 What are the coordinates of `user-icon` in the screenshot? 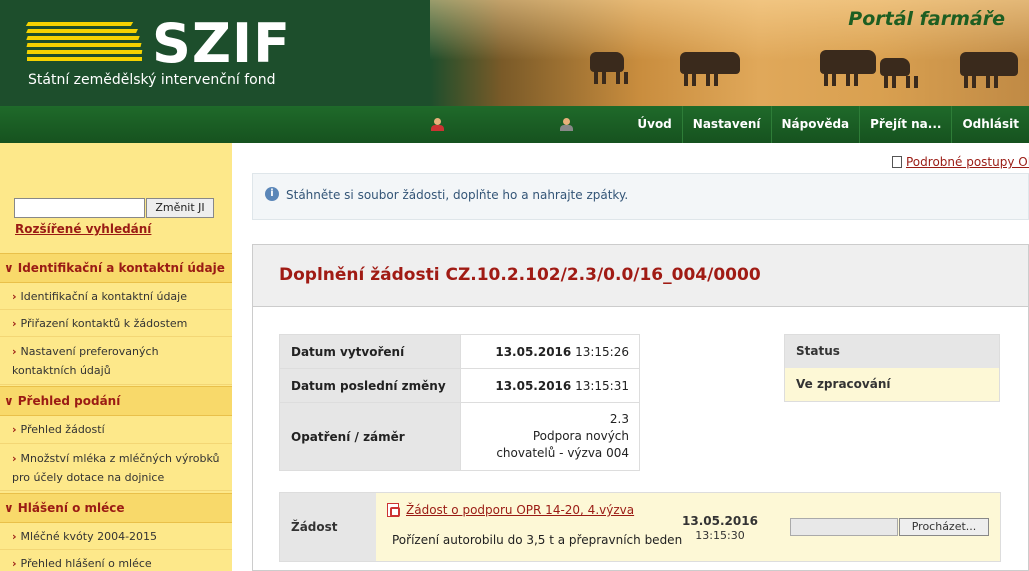 It's located at (437, 125).